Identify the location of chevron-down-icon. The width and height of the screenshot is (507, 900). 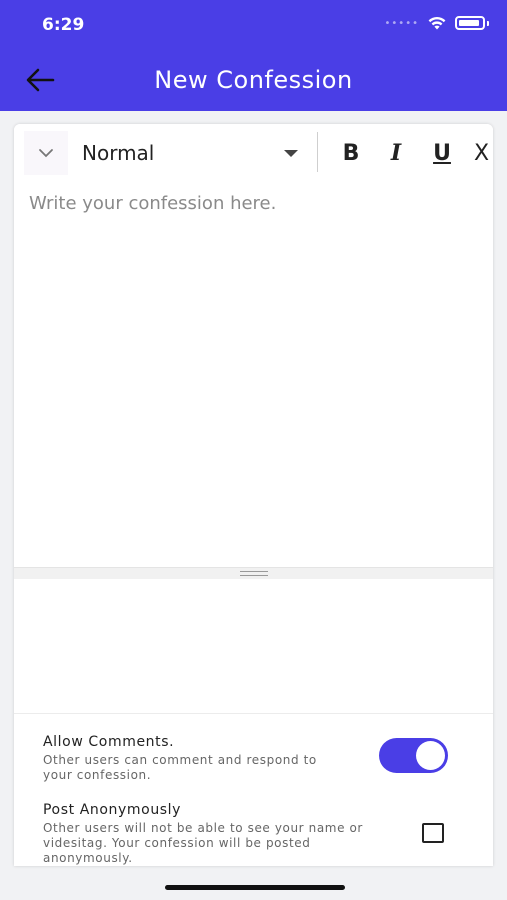
(46, 153).